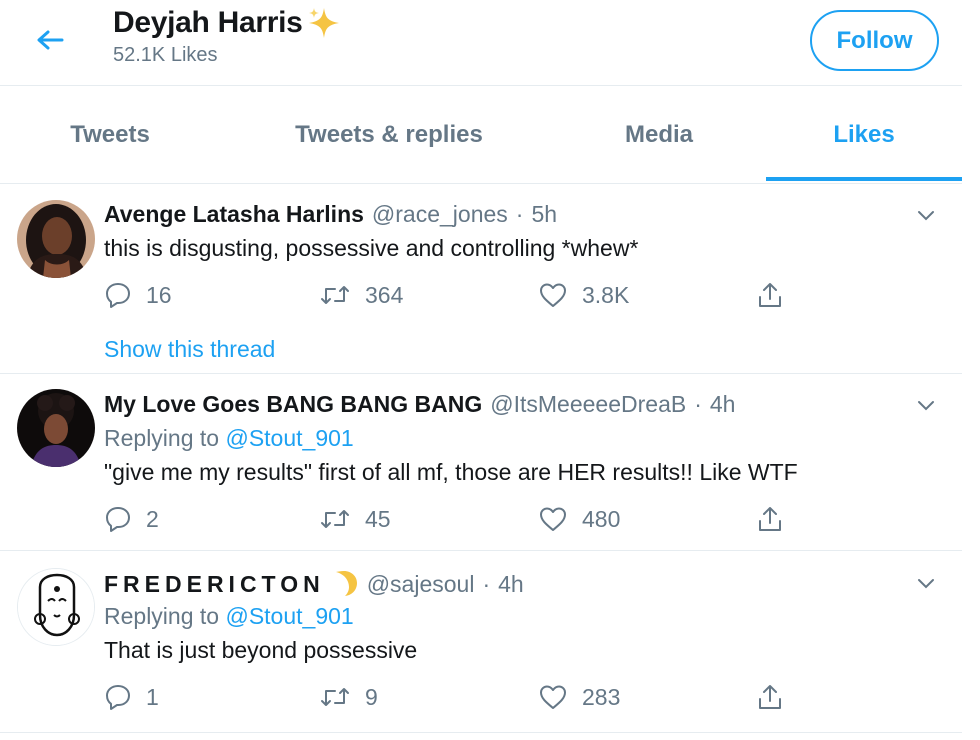  Describe the element at coordinates (152, 696) in the screenshot. I see `reply-count: 1` at that location.